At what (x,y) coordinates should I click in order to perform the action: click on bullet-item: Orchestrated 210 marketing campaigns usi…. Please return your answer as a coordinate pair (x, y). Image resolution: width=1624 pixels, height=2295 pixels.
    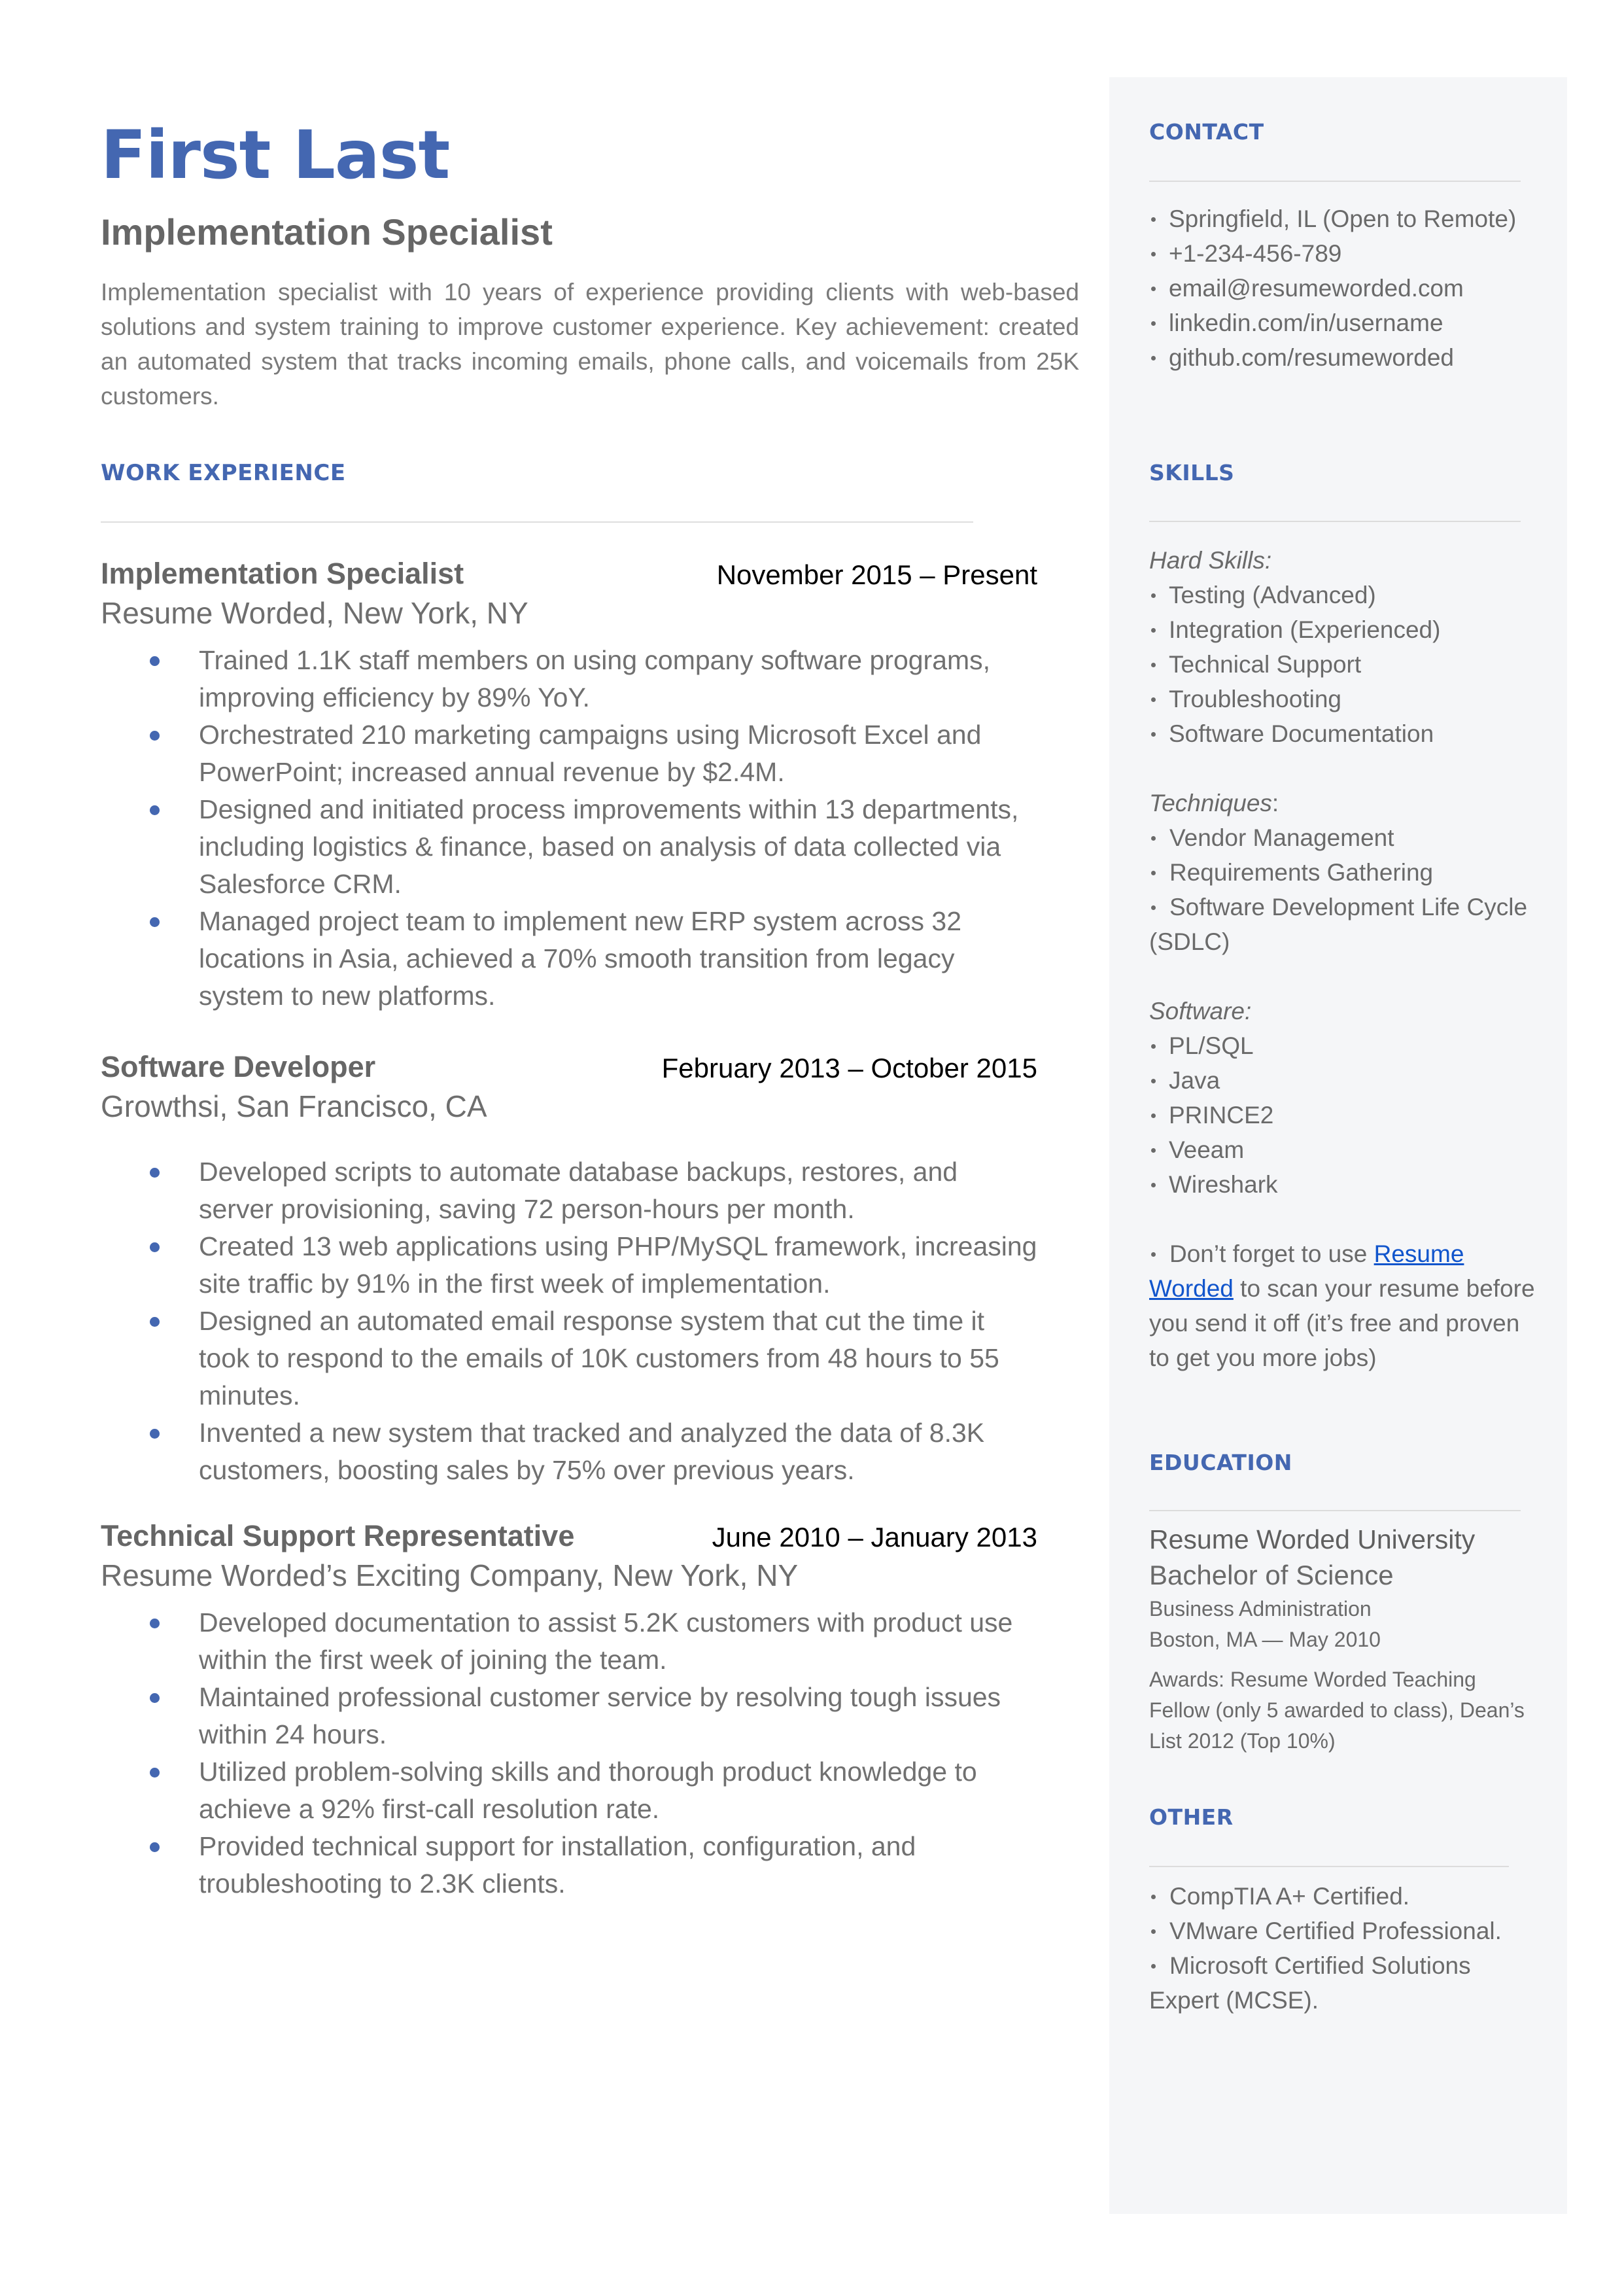
    Looking at the image, I should click on (569, 753).